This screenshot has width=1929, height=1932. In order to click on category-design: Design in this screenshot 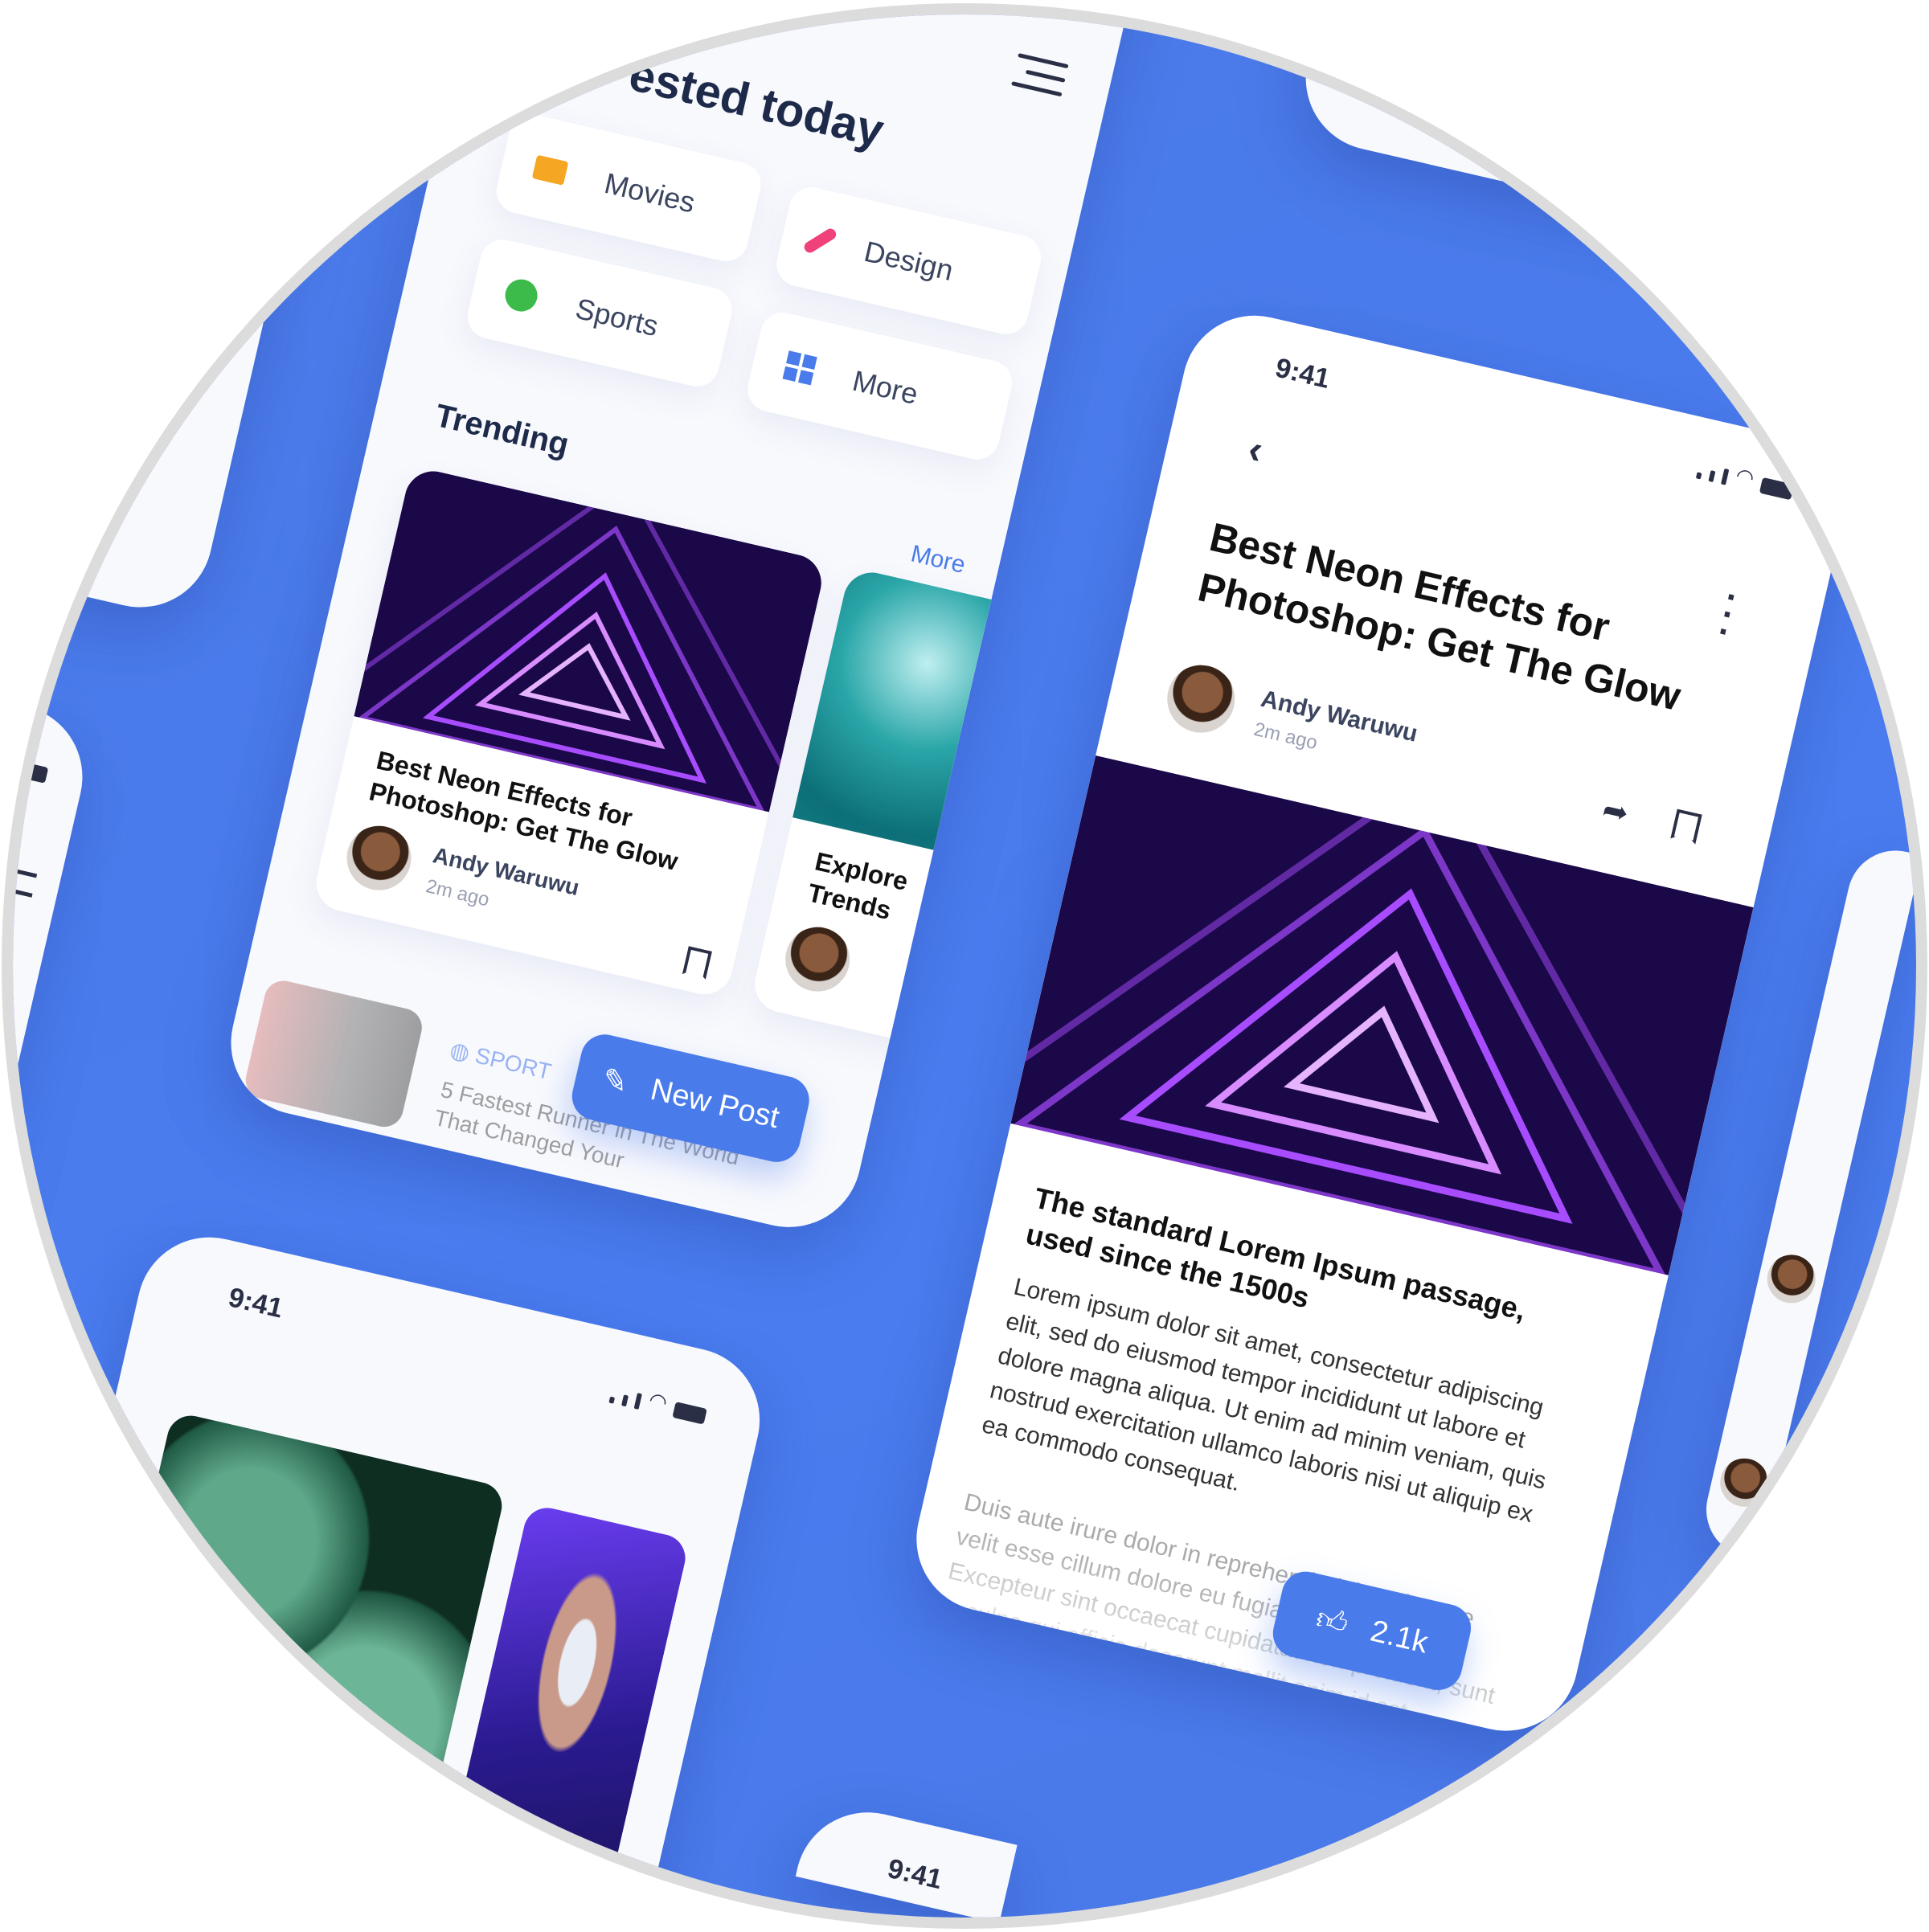, I will do `click(909, 260)`.